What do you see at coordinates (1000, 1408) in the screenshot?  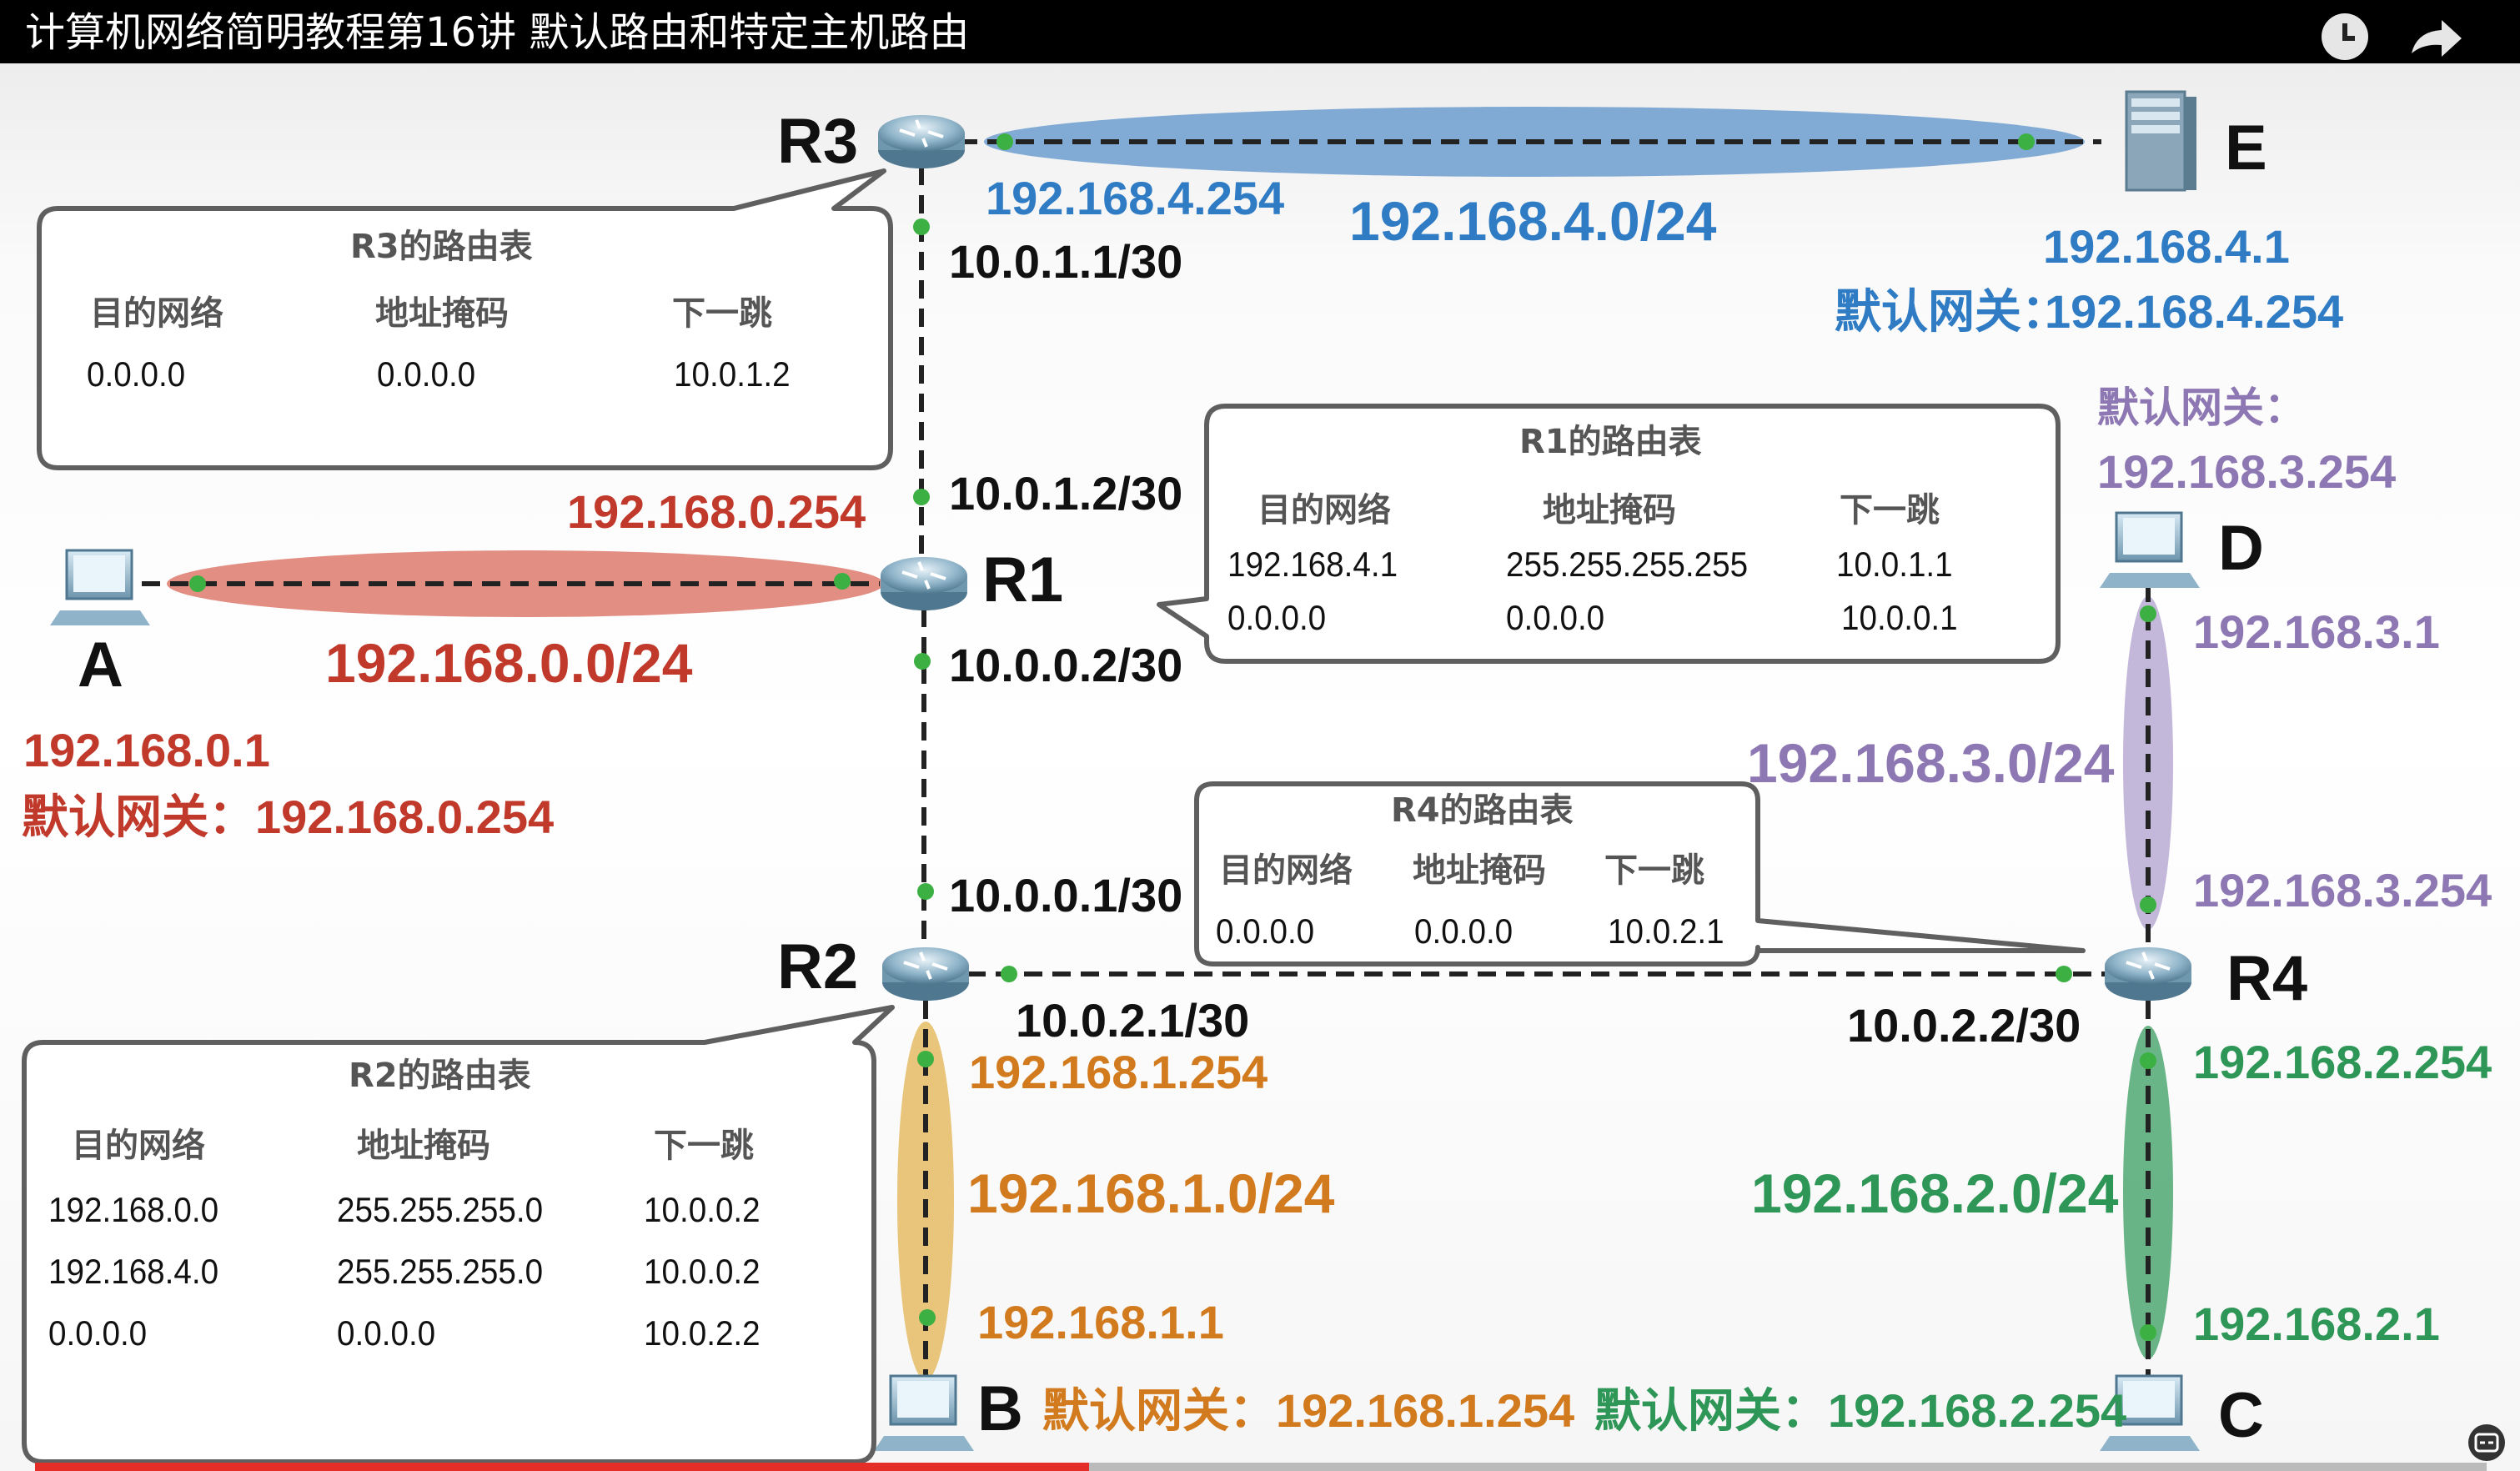 I see `host-b-label: B` at bounding box center [1000, 1408].